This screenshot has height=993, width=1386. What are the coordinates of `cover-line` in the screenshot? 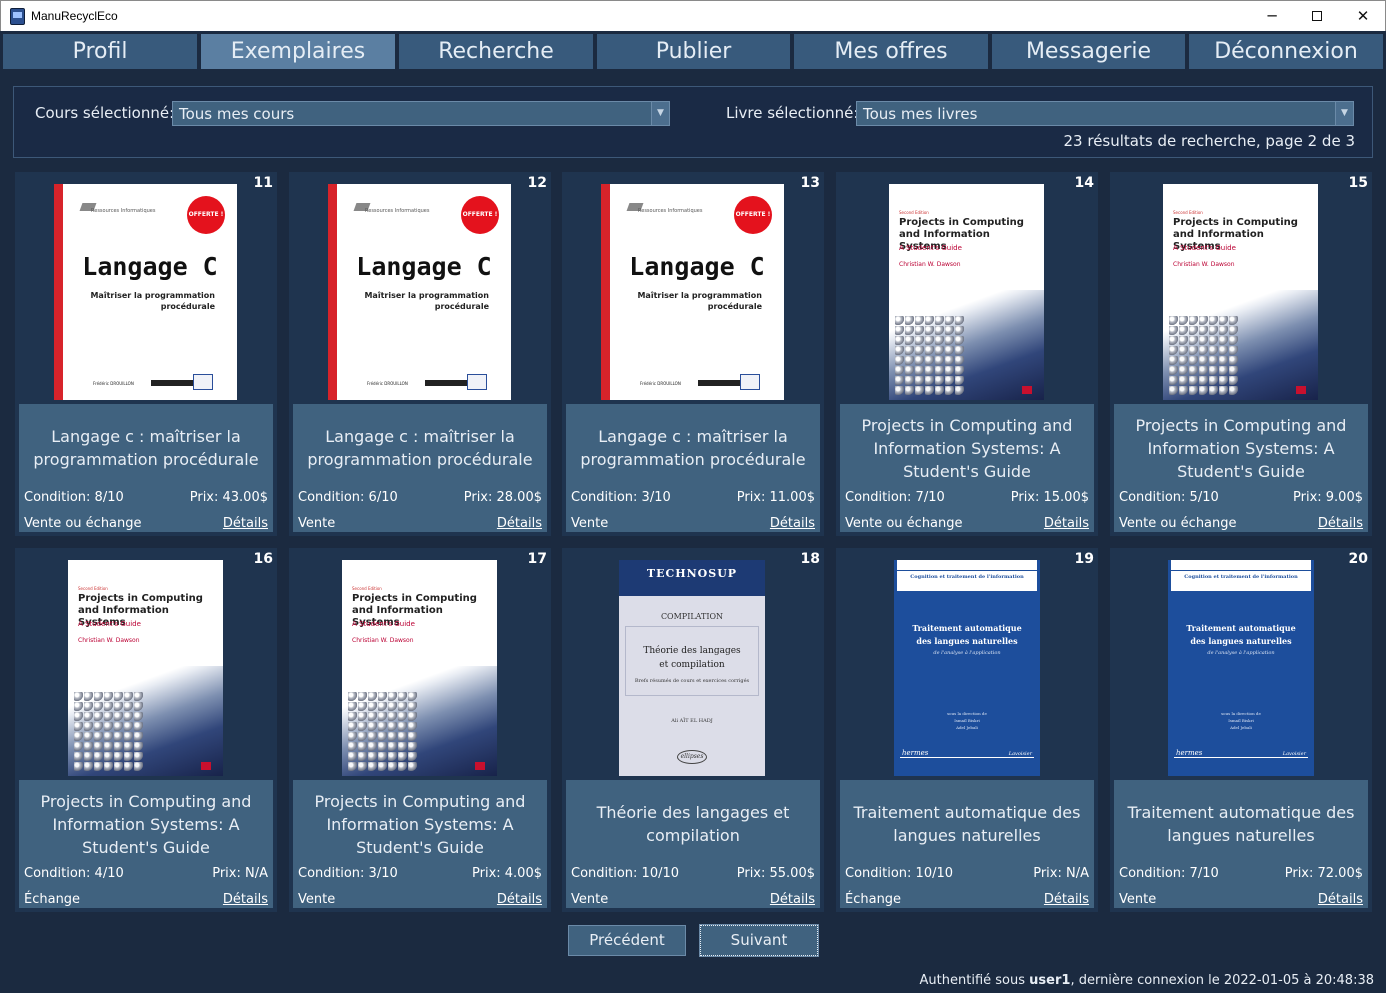 It's located at (1241, 757).